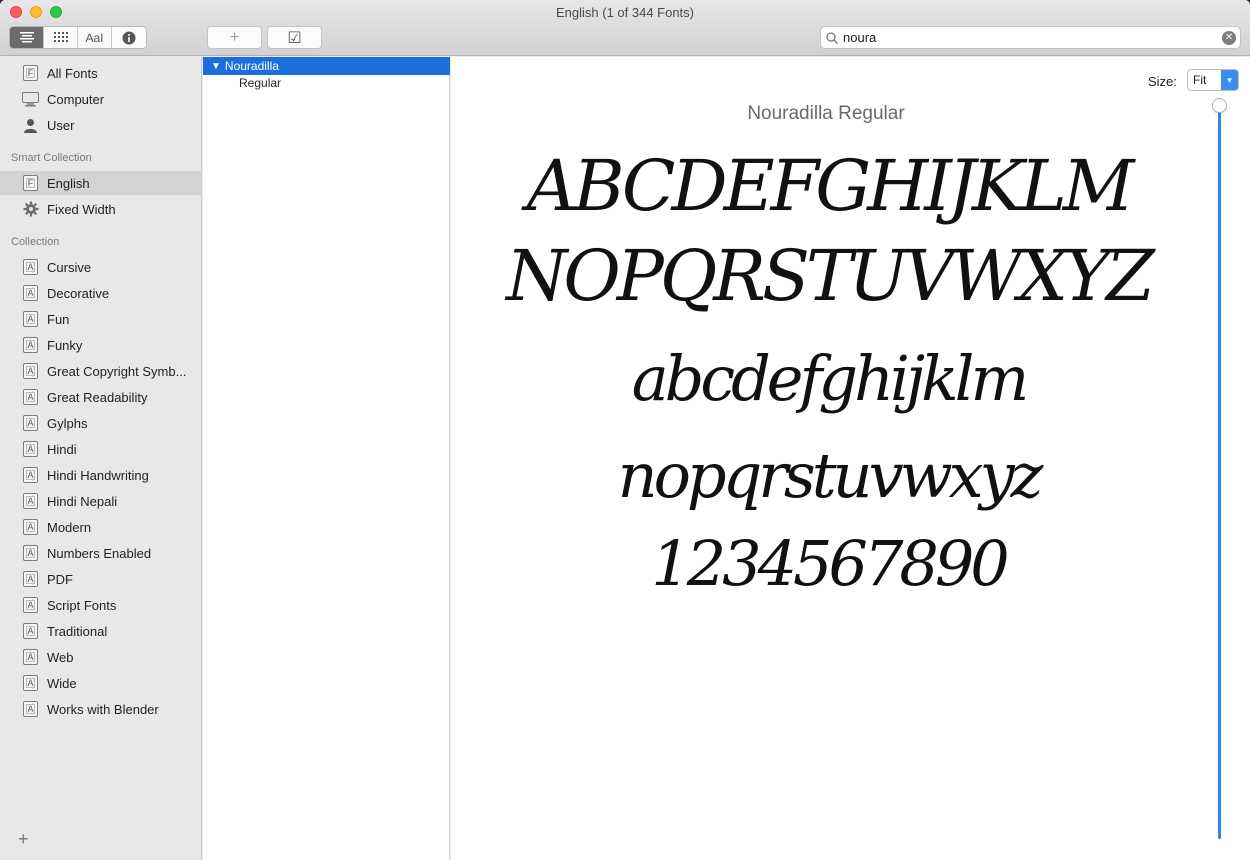  I want to click on sidebar-item-label: English, so click(68, 183).